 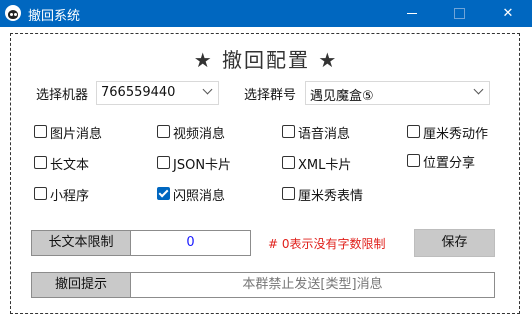 I want to click on close-button: ✕, so click(x=508, y=13).